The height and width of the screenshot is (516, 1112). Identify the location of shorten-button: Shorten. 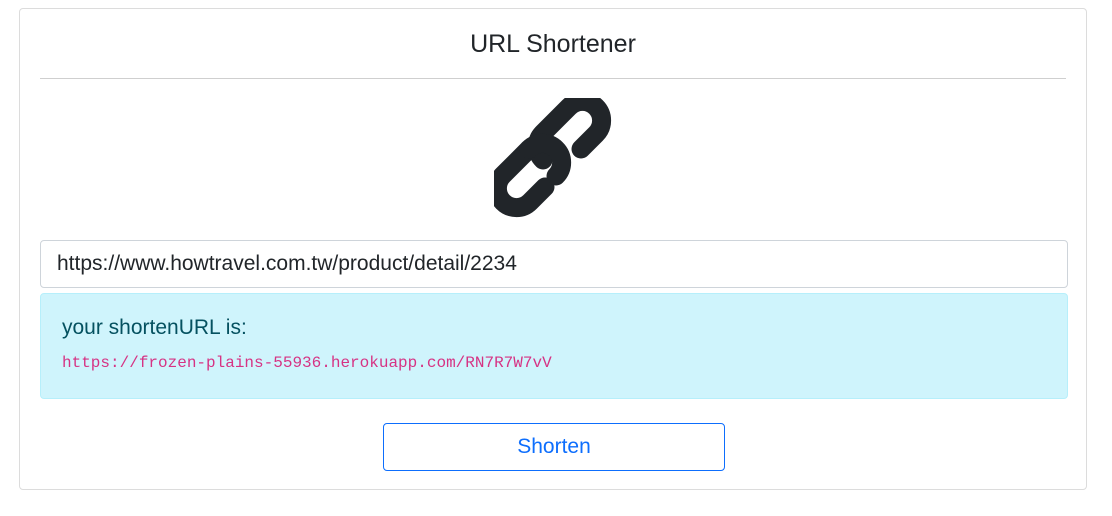
(554, 447).